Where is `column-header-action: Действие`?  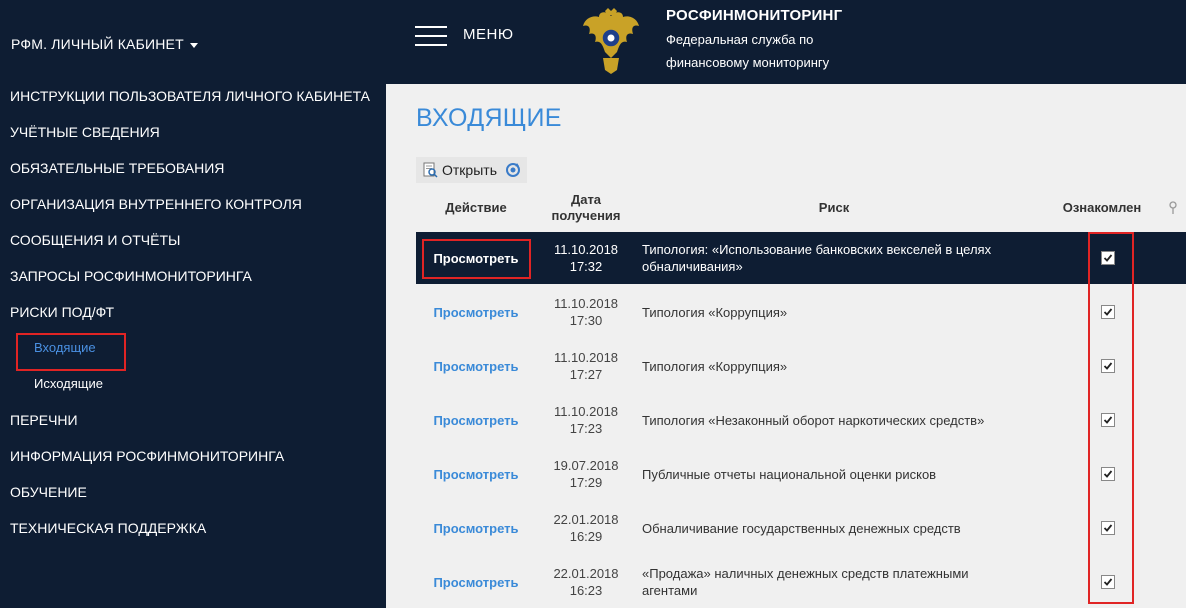
column-header-action: Действие is located at coordinates (476, 207).